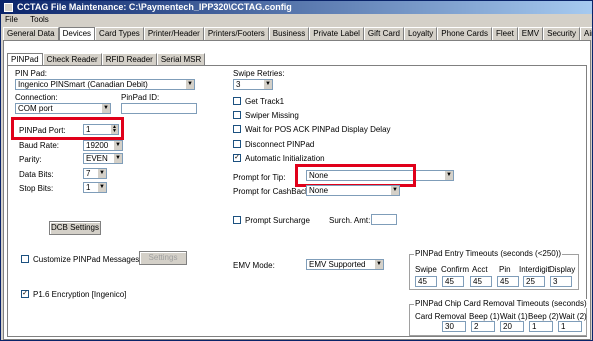 The image size is (593, 341). What do you see at coordinates (75, 228) in the screenshot?
I see `dcb-settings-button: DCB Settings` at bounding box center [75, 228].